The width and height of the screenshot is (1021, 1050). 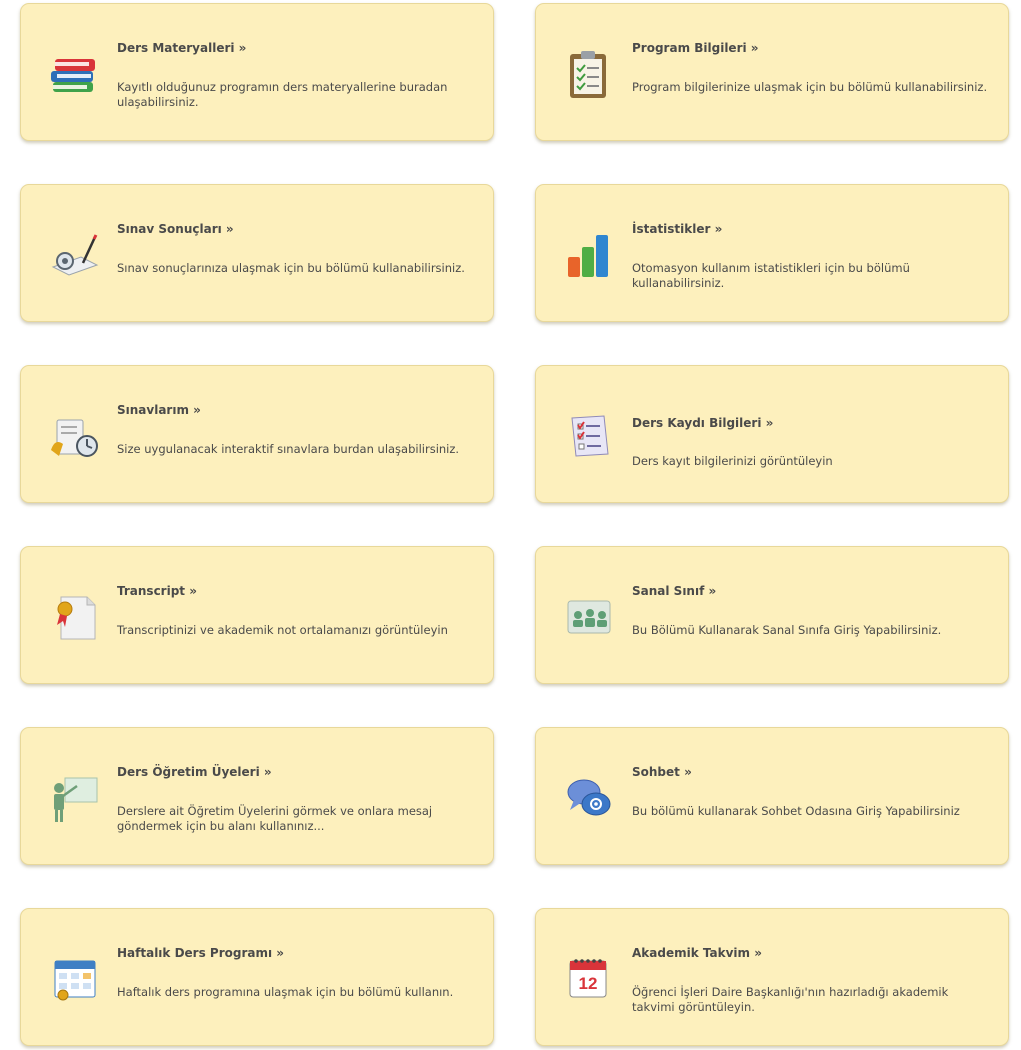 What do you see at coordinates (200, 953) in the screenshot?
I see `card-title: Haftalık Ders Programı »` at bounding box center [200, 953].